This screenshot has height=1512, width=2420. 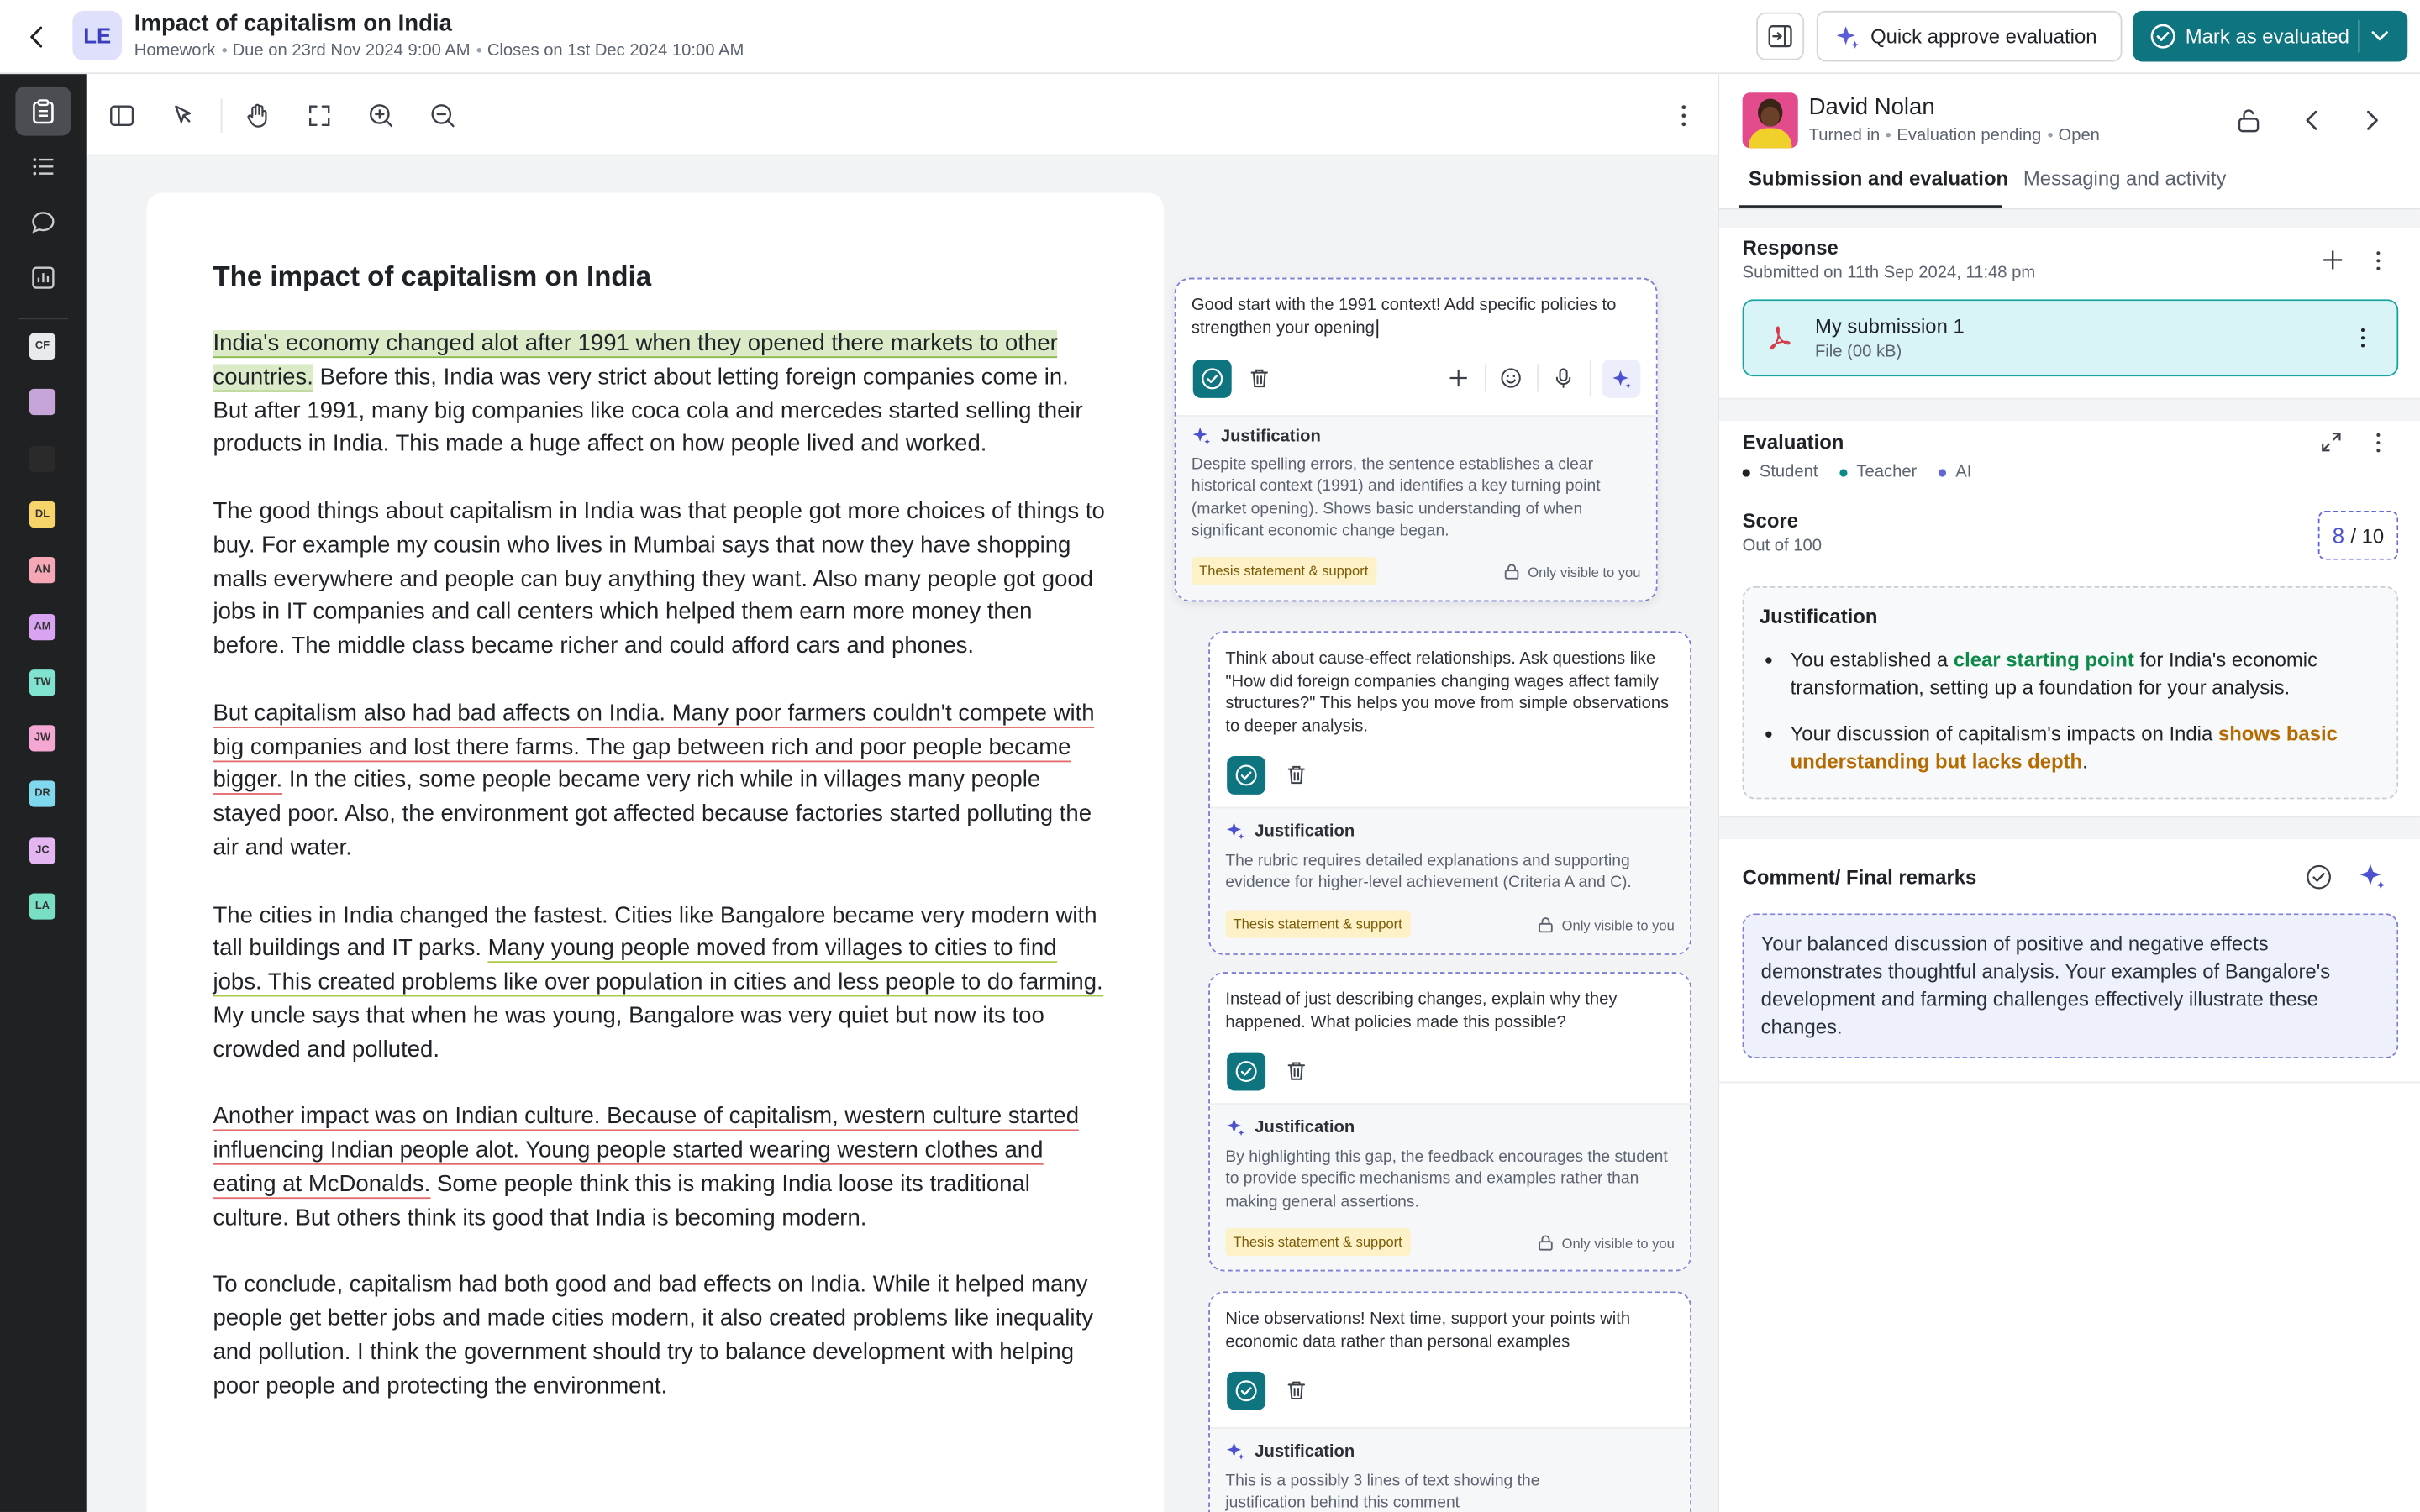 What do you see at coordinates (1789, 472) in the screenshot?
I see `legend-label: Student` at bounding box center [1789, 472].